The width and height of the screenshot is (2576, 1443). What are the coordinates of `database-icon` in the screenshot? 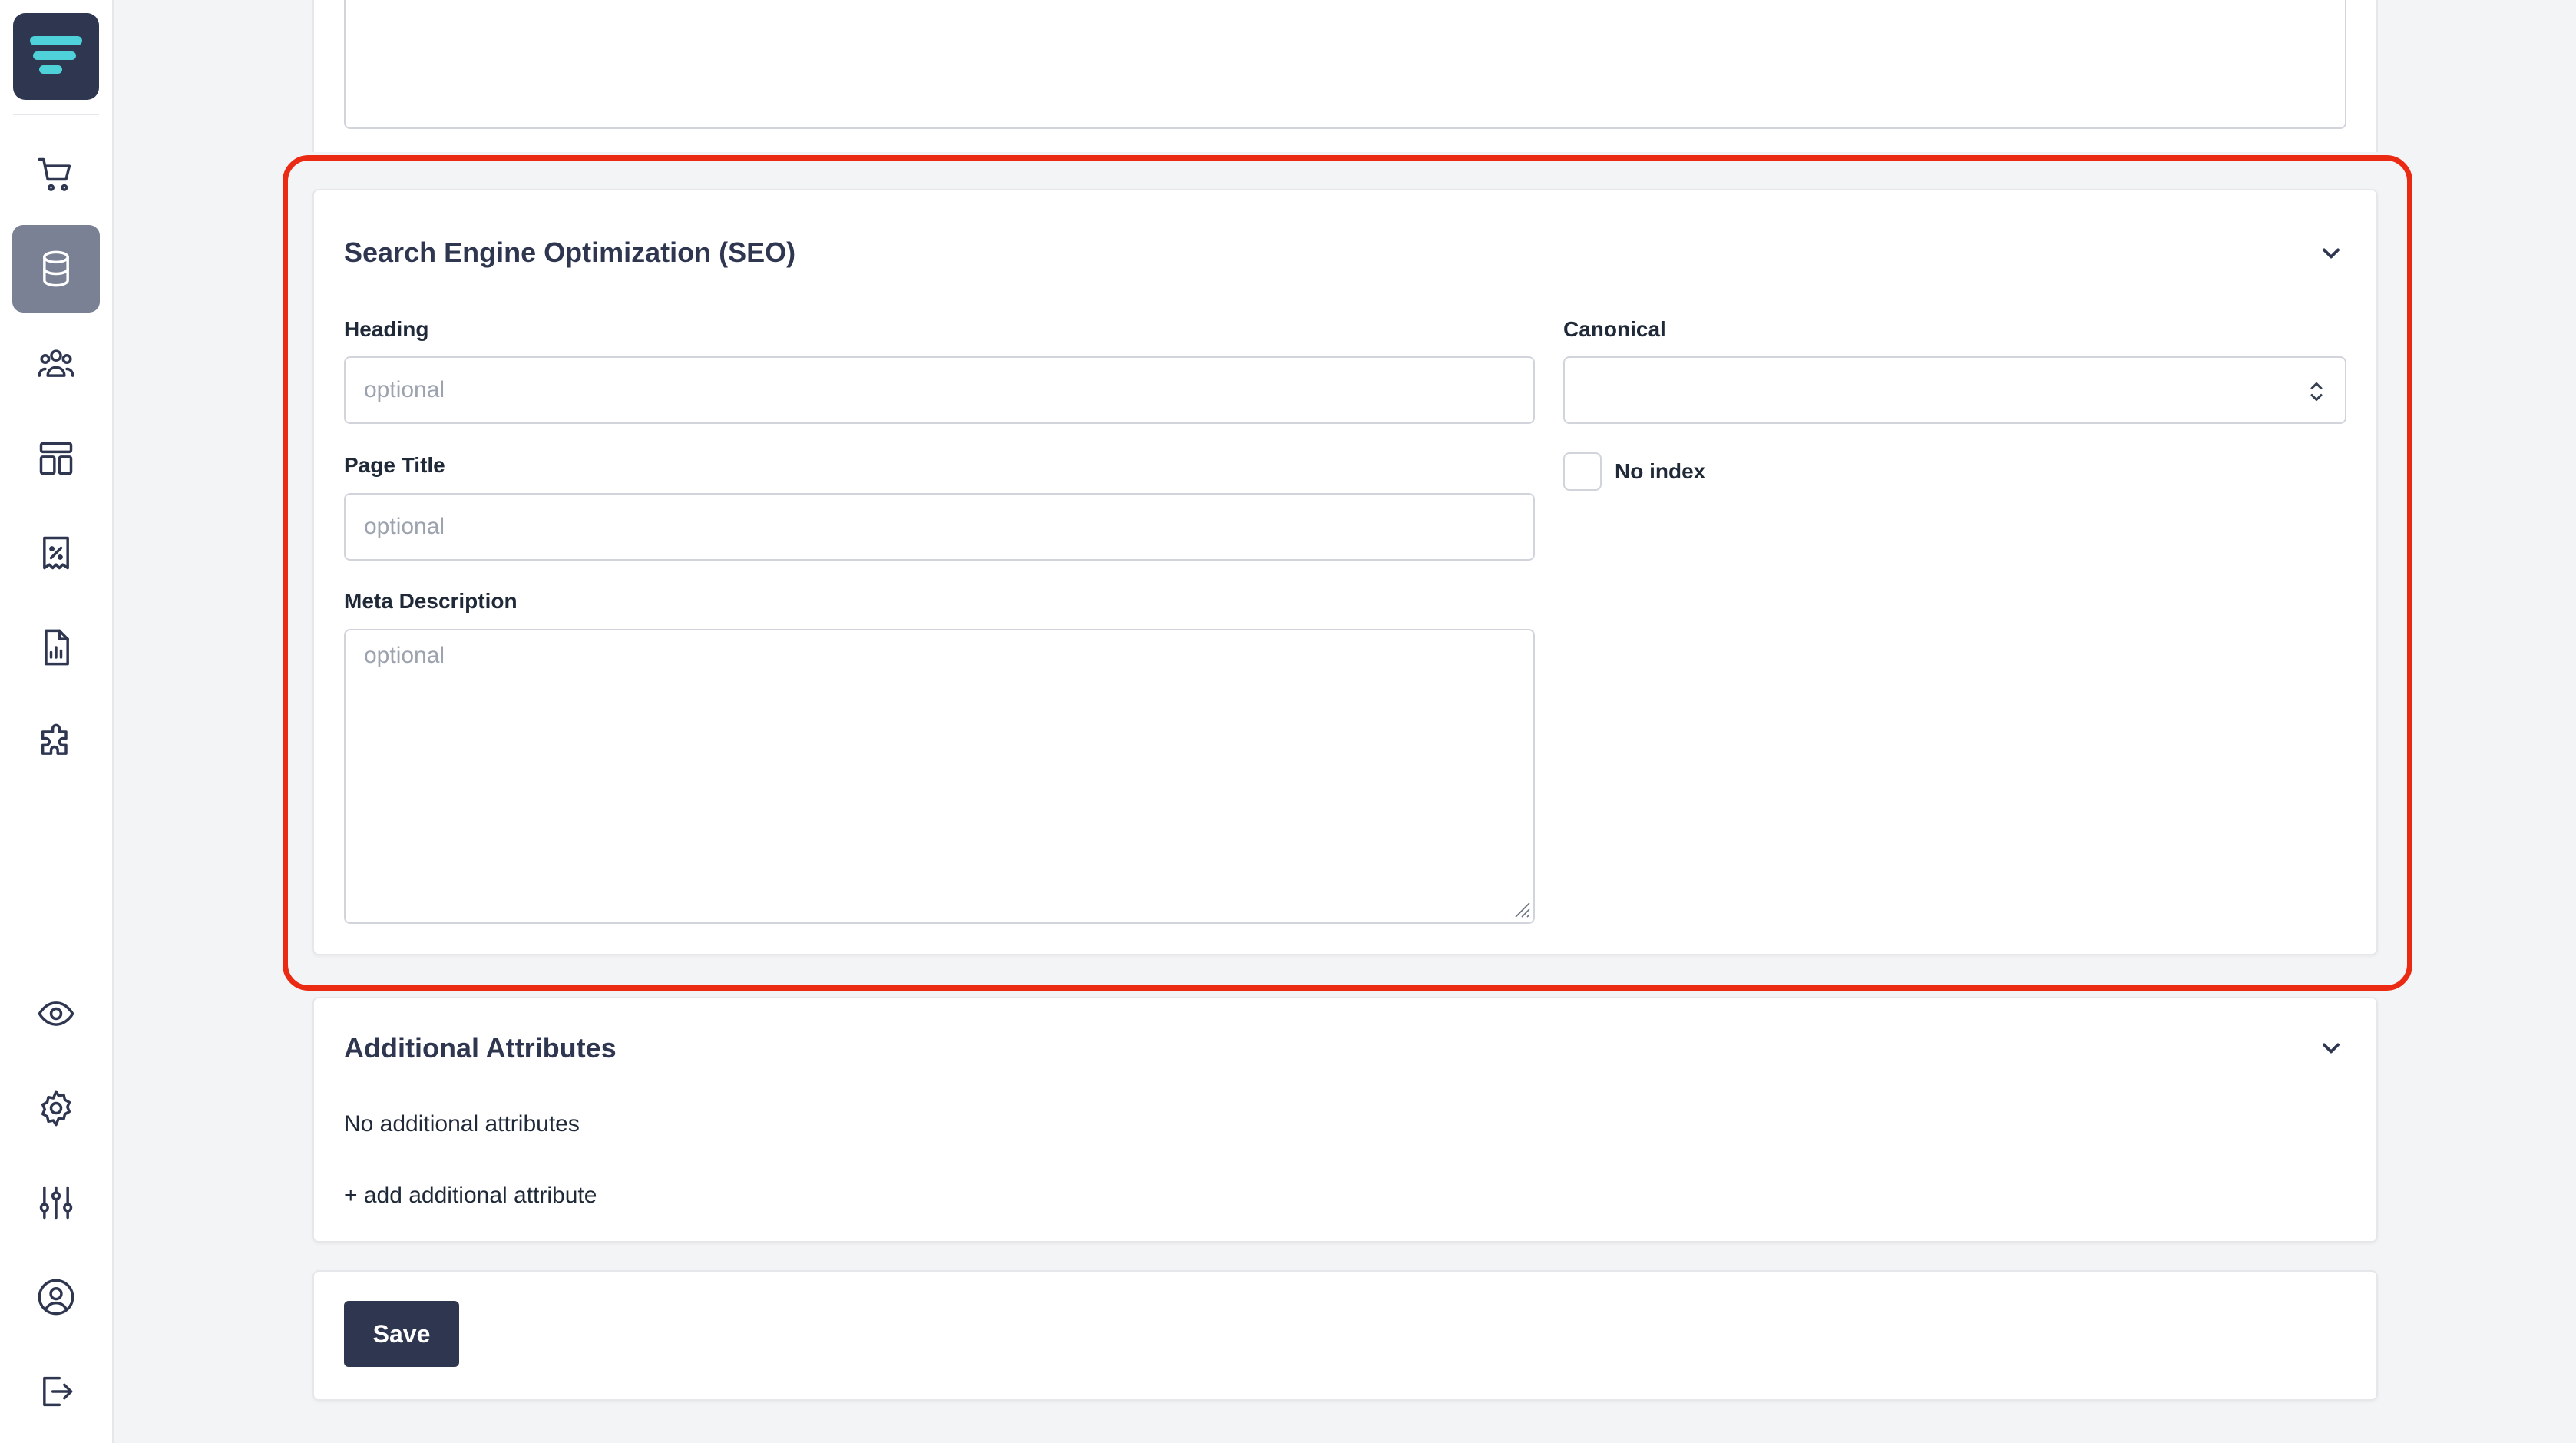 It's located at (56, 269).